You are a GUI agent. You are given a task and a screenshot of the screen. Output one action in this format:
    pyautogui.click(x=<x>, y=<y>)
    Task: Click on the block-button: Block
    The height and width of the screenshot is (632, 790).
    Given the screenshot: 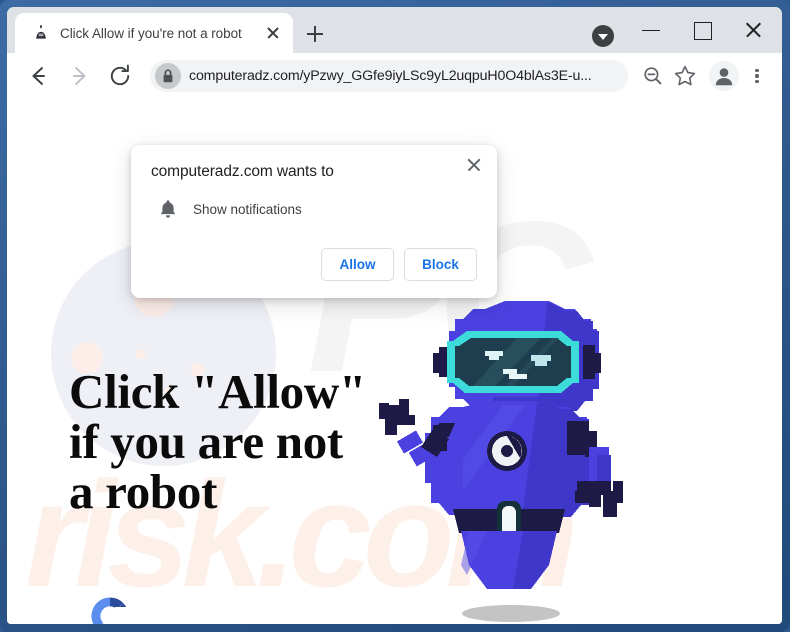 What is the action you would take?
    pyautogui.click(x=440, y=264)
    